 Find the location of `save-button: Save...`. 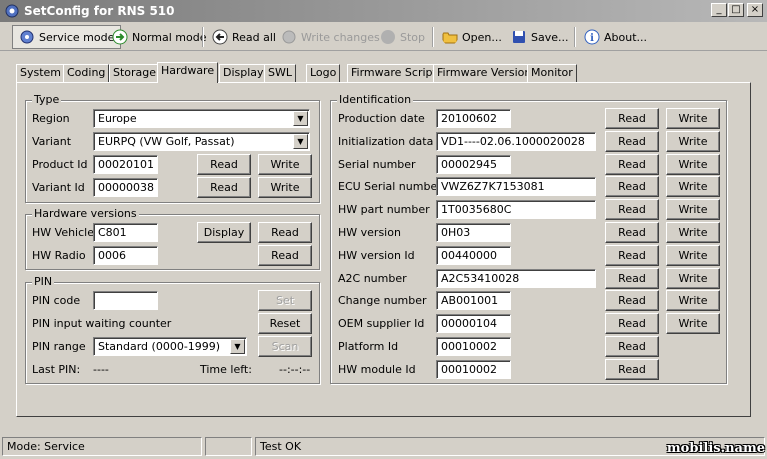

save-button: Save... is located at coordinates (540, 37).